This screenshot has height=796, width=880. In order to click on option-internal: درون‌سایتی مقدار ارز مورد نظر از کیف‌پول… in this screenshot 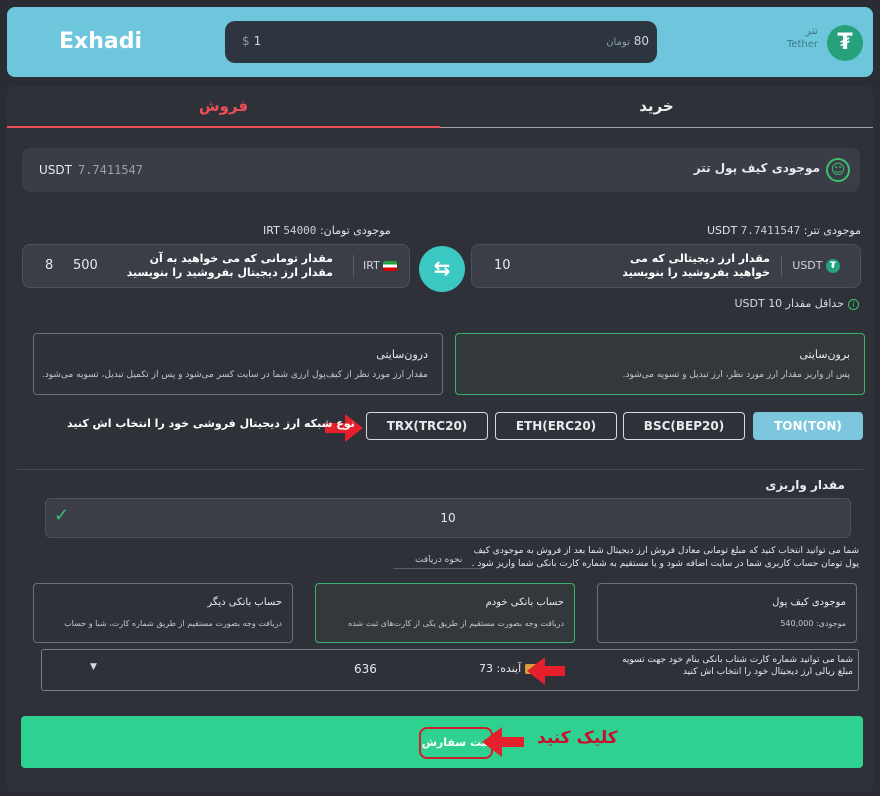, I will do `click(238, 364)`.